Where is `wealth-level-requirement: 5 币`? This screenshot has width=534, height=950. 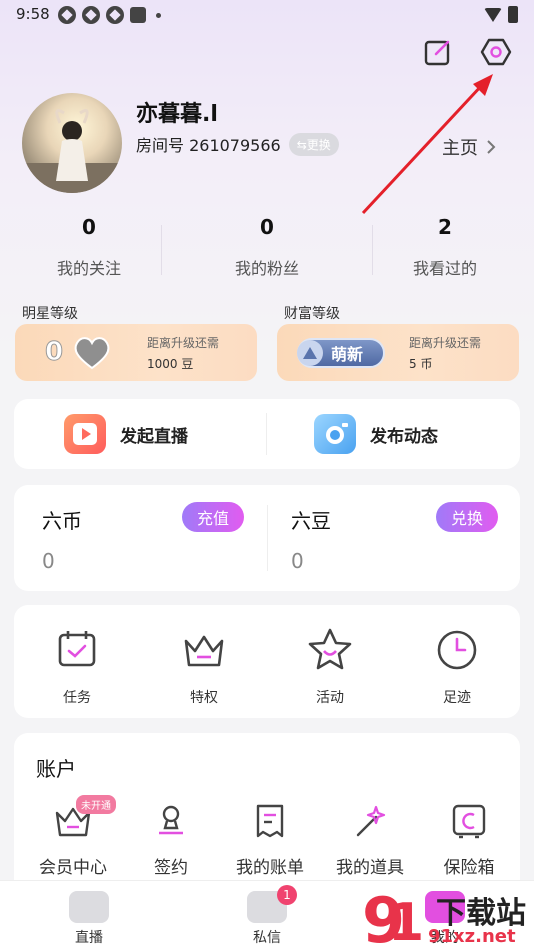 wealth-level-requirement: 5 币 is located at coordinates (421, 364).